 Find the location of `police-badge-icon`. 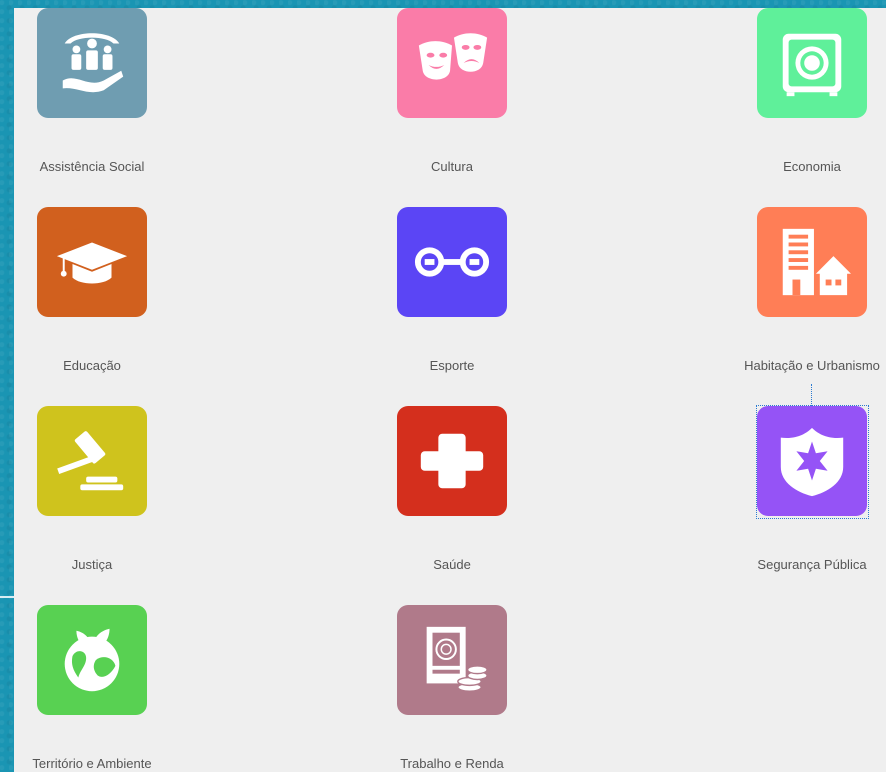

police-badge-icon is located at coordinates (812, 462).